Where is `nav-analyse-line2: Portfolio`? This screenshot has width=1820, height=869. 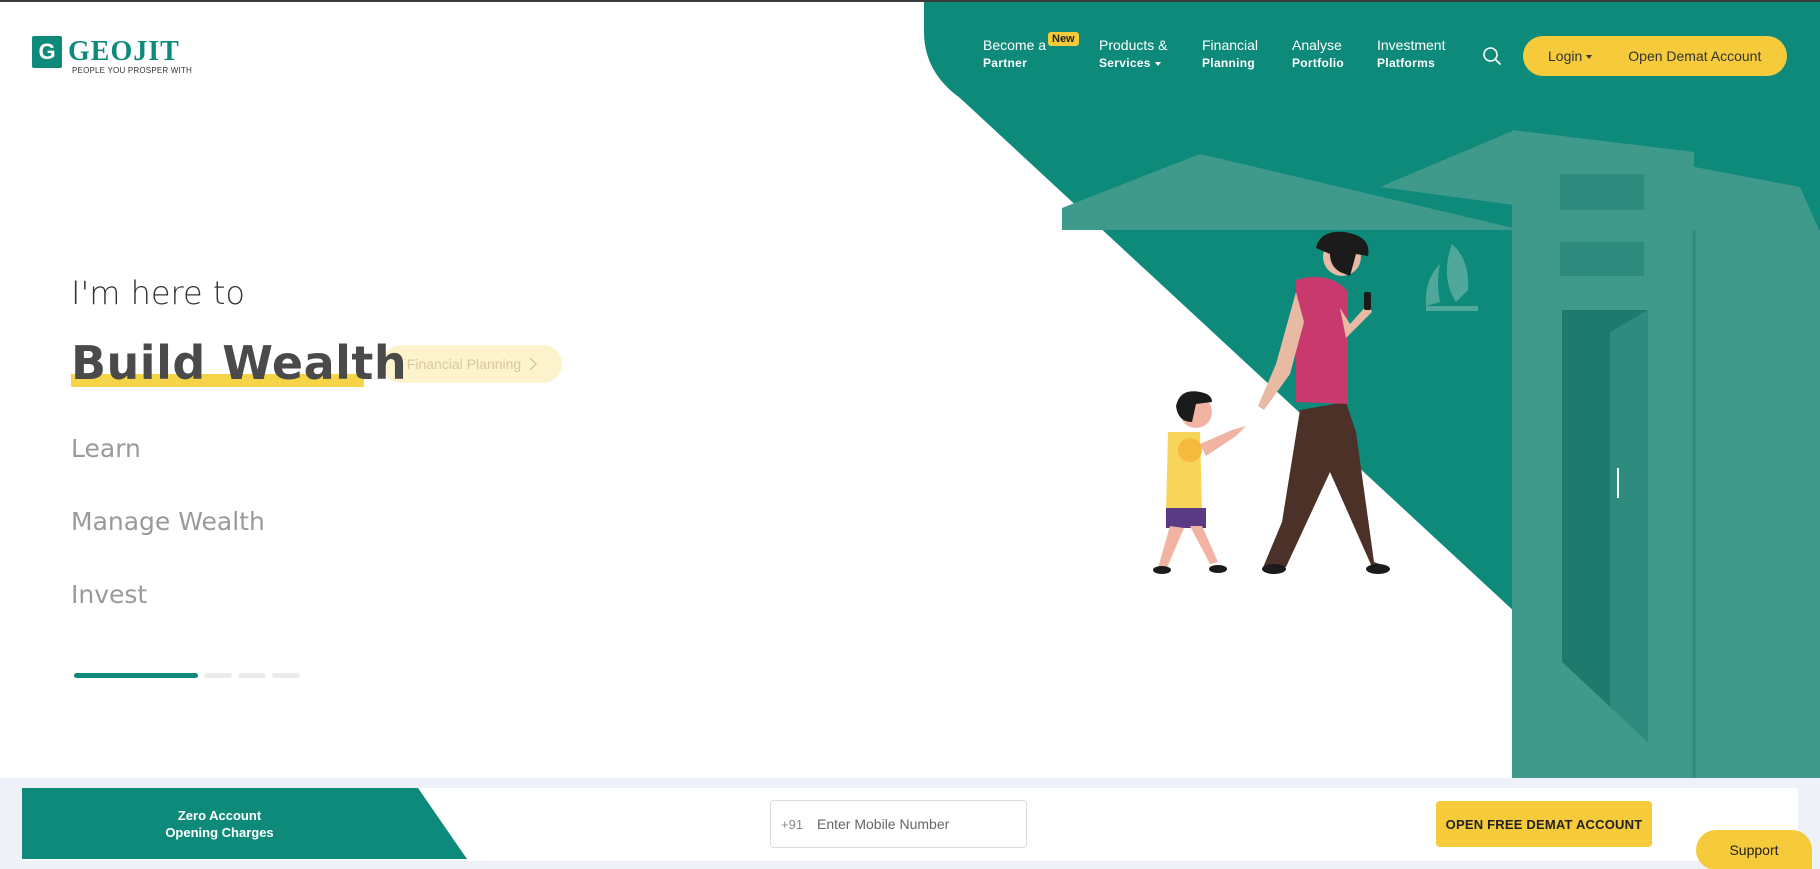
nav-analyse-line2: Portfolio is located at coordinates (1318, 63).